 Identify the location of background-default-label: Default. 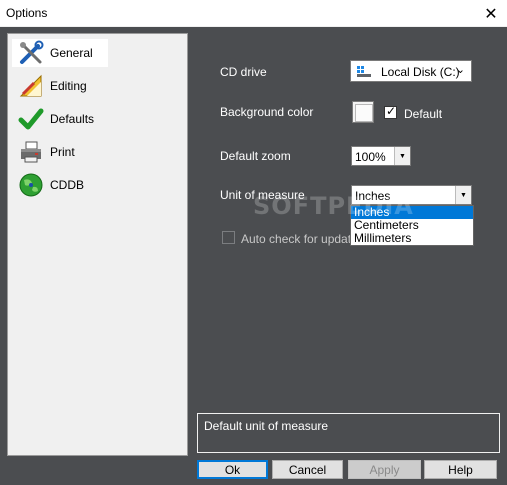
(423, 114).